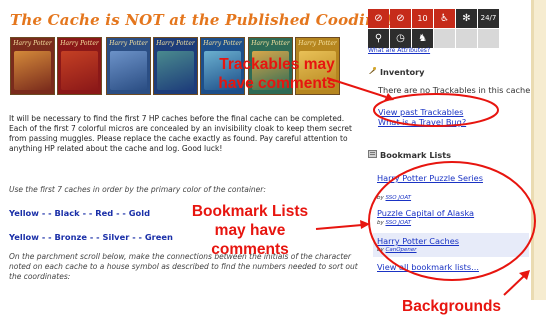  Describe the element at coordinates (250, 230) in the screenshot. I see `bookmarks-annotation: Bookmark Lists may have comments` at that location.